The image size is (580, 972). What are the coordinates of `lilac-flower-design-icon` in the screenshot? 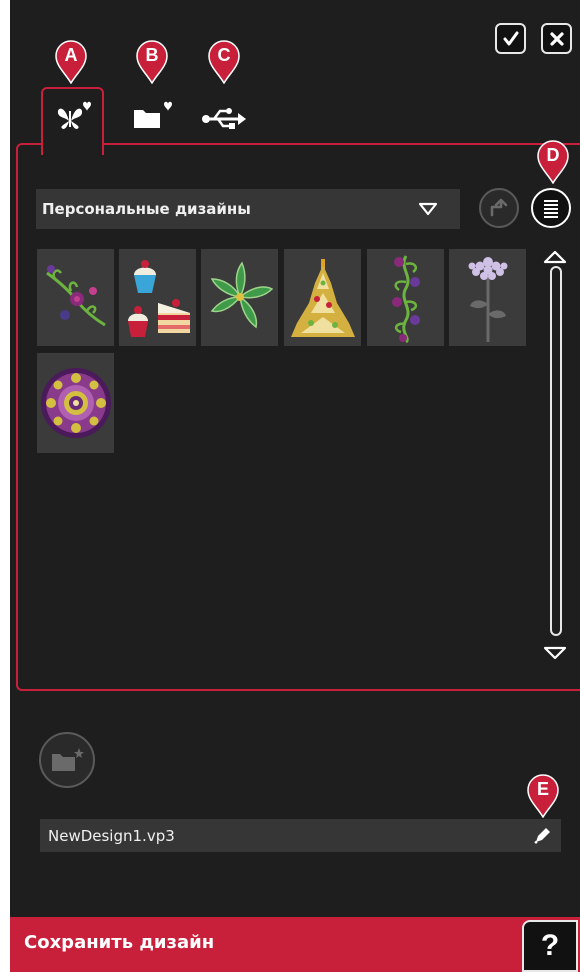 It's located at (487, 299).